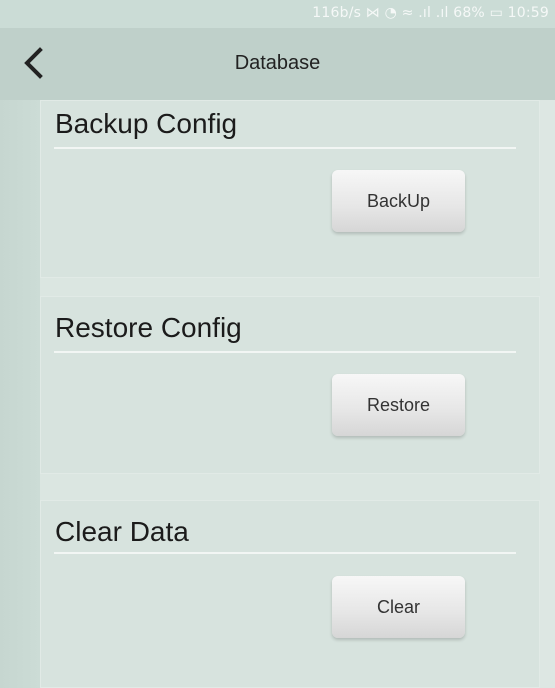 The width and height of the screenshot is (555, 688). Describe the element at coordinates (398, 405) in the screenshot. I see `restore-button: Restore` at that location.